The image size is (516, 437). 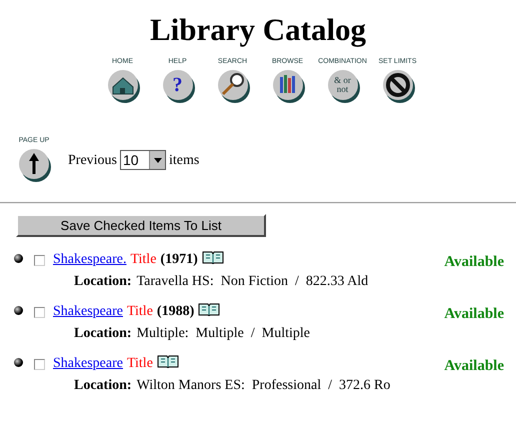 I want to click on year-text: (1971), so click(x=179, y=260).